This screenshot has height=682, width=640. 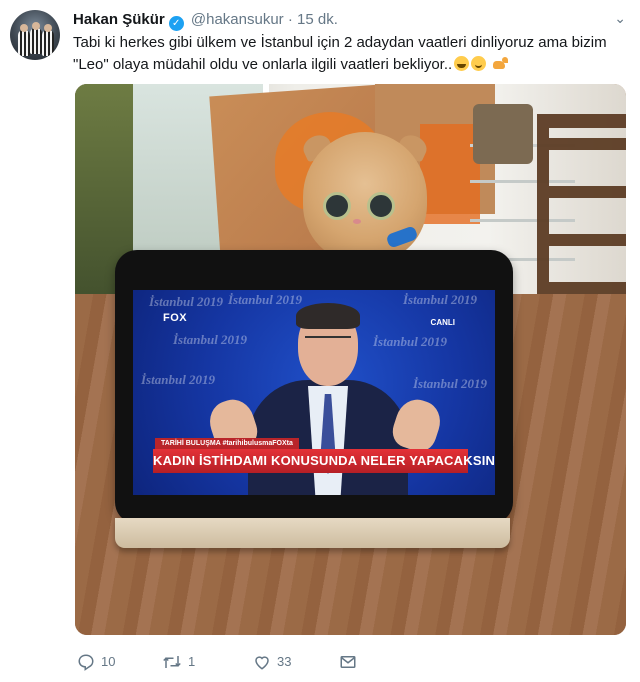 What do you see at coordinates (503, 134) in the screenshot?
I see `photo-basket` at bounding box center [503, 134].